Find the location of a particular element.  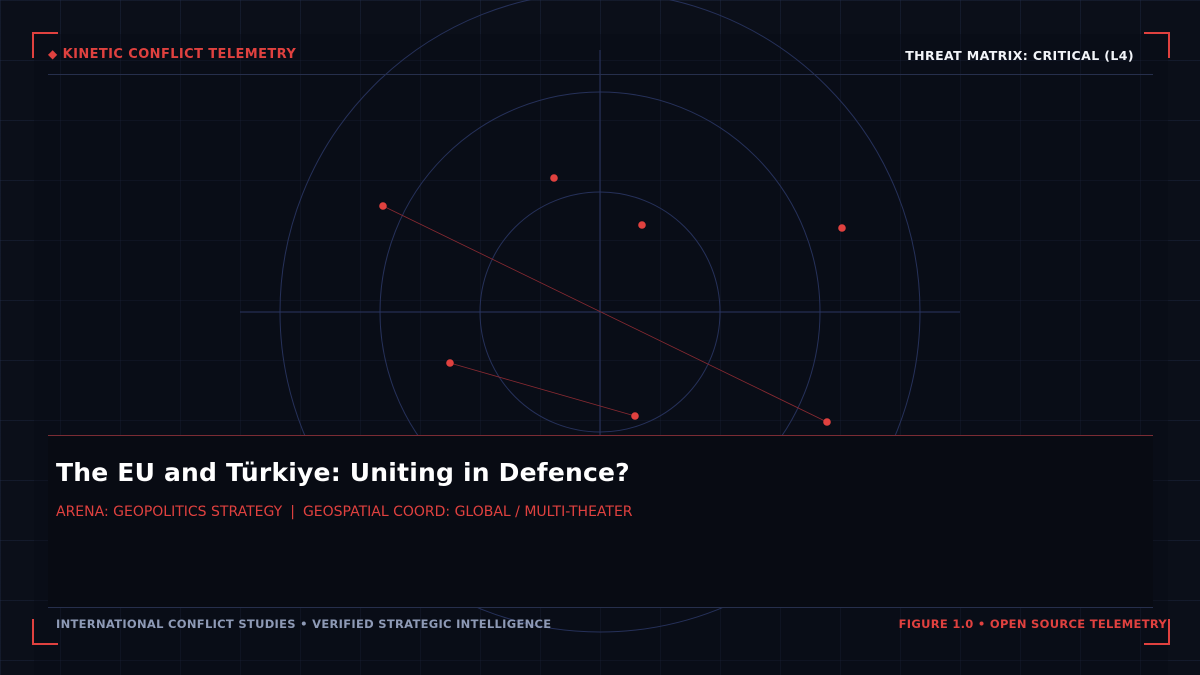

arena-label: ARENA: GEOPOLITICS STRATEGY is located at coordinates (169, 512).